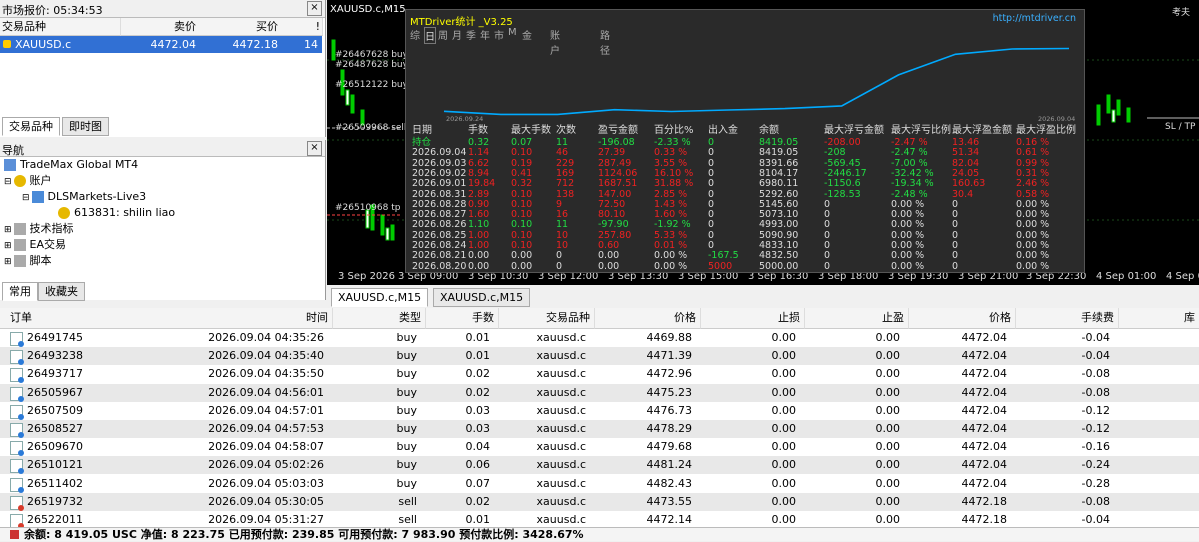 The height and width of the screenshot is (542, 1199). What do you see at coordinates (380, 297) in the screenshot?
I see `tab-chart-1: XAUUSD.c,M15` at bounding box center [380, 297].